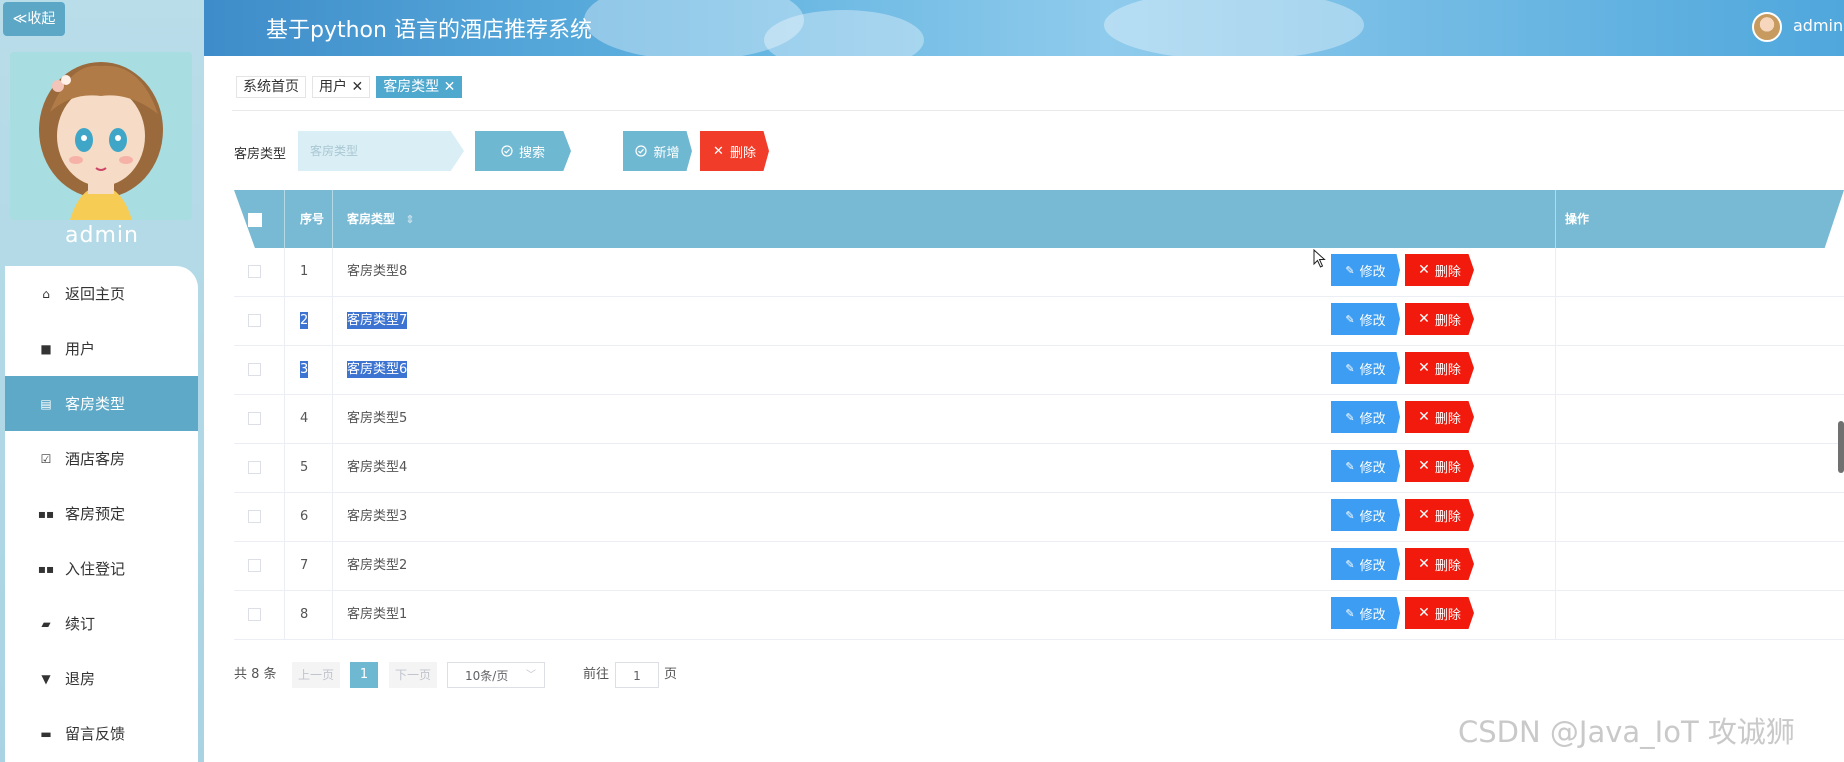 This screenshot has height=762, width=1844. Describe the element at coordinates (95, 514) in the screenshot. I see `sidebar-item-label: 客房预定` at that location.